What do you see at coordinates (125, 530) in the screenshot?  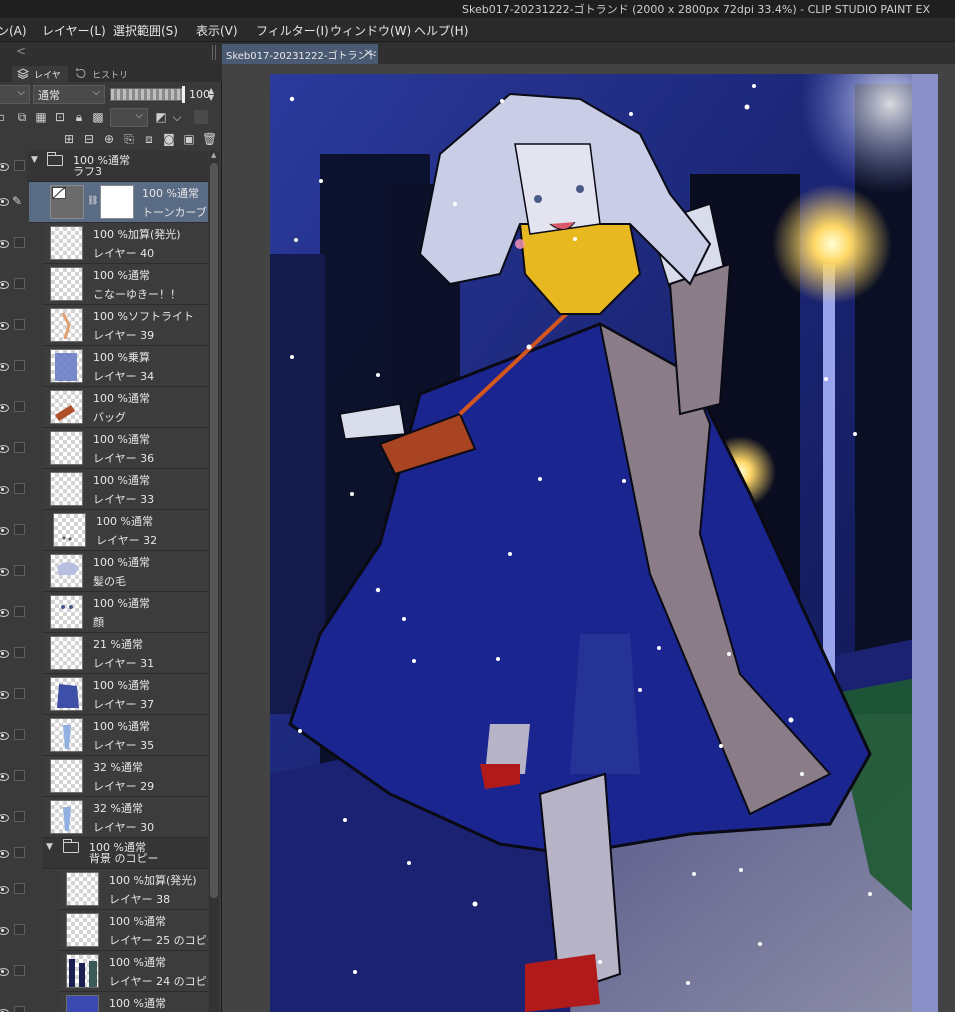 I see `layer-row-content: 100 %通常 レイヤー 32` at bounding box center [125, 530].